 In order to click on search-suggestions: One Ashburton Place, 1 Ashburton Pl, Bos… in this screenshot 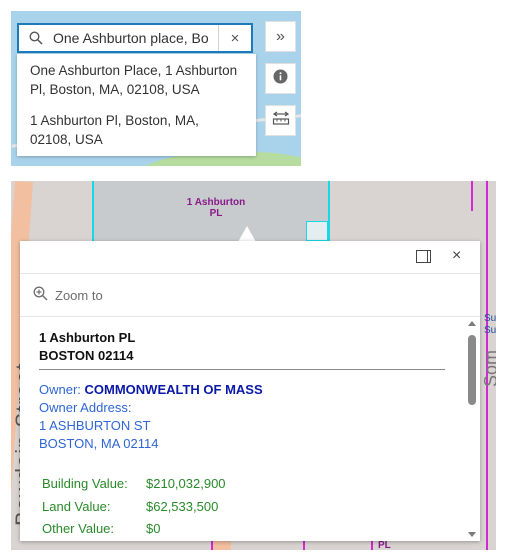, I will do `click(136, 105)`.